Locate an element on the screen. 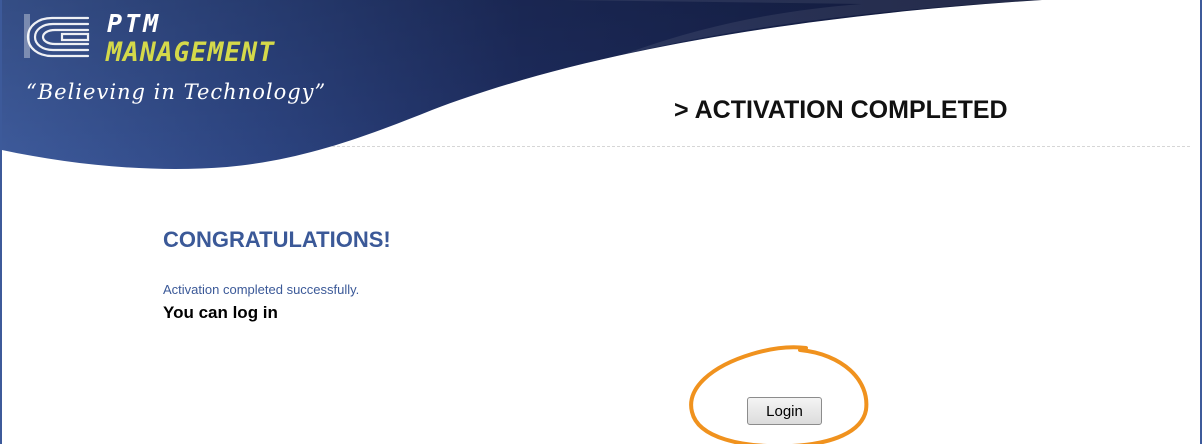 The image size is (1202, 444). header-divider is located at coordinates (761, 146).